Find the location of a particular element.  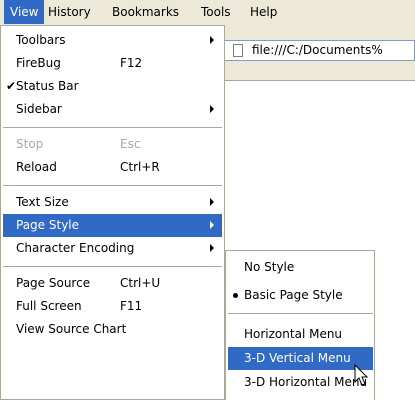

menu-item-toolbars: Toolbars is located at coordinates (112, 40).